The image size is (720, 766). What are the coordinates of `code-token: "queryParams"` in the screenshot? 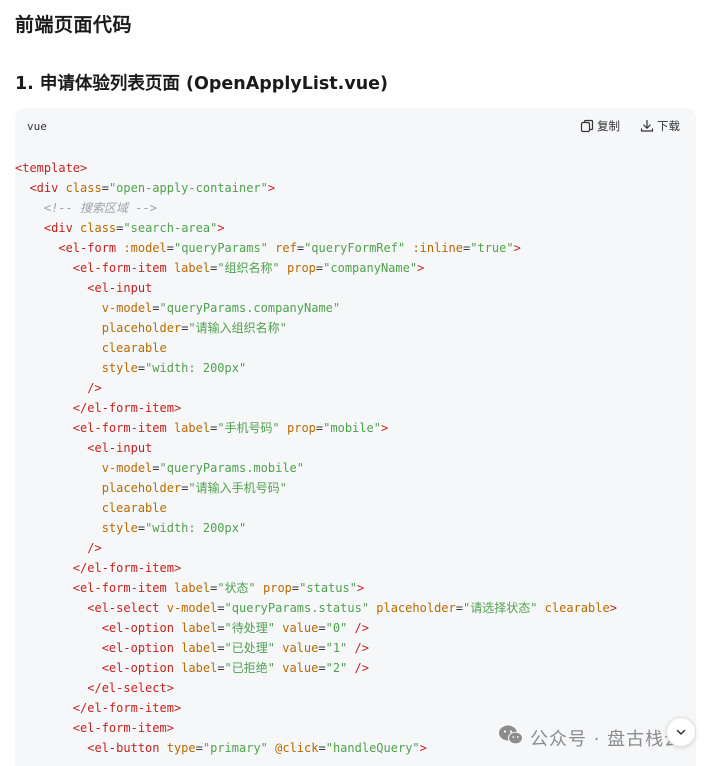 It's located at (224, 248).